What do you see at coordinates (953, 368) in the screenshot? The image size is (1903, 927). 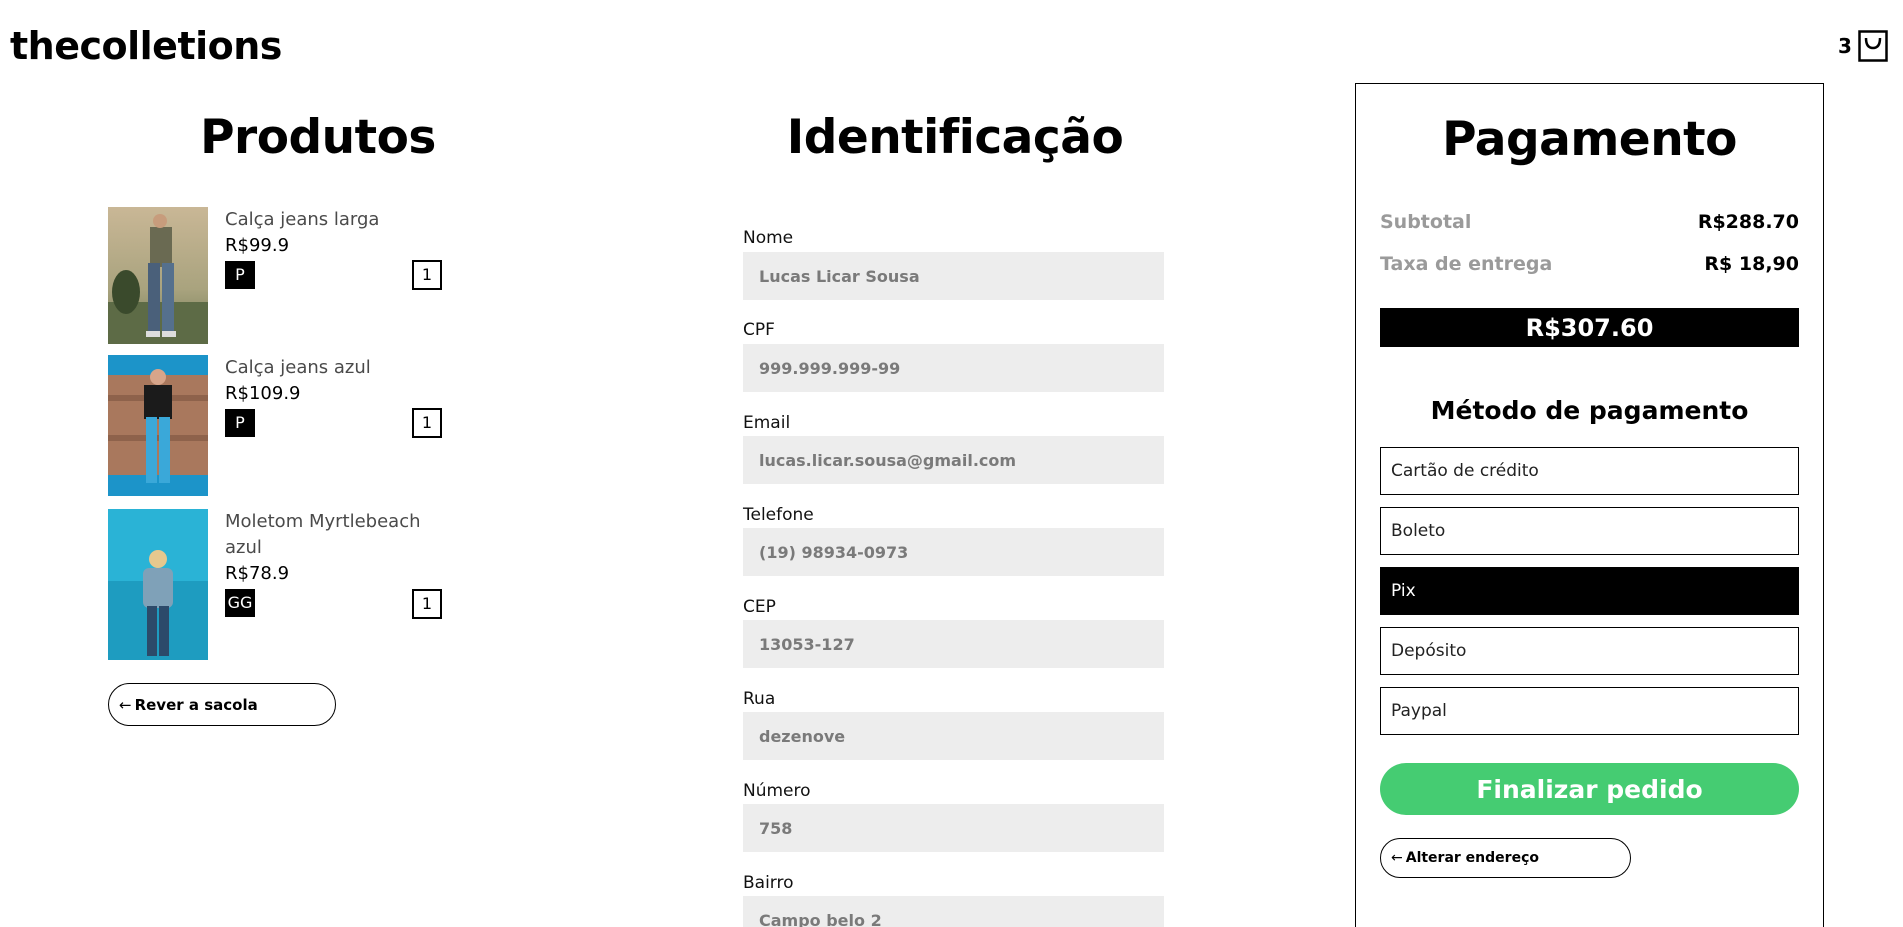 I see `cpf-field: 999.999.999-99` at bounding box center [953, 368].